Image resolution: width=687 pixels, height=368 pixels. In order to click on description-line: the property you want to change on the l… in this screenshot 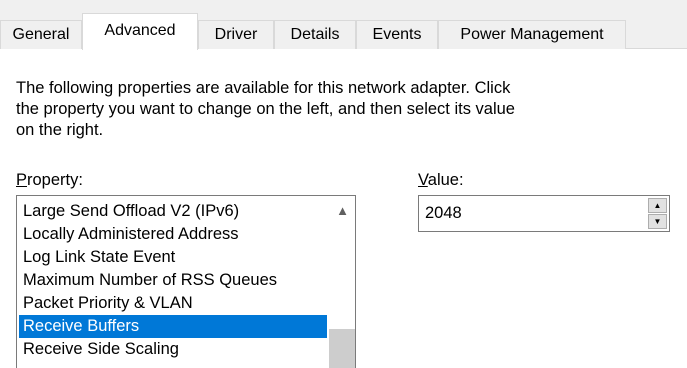, I will do `click(265, 109)`.